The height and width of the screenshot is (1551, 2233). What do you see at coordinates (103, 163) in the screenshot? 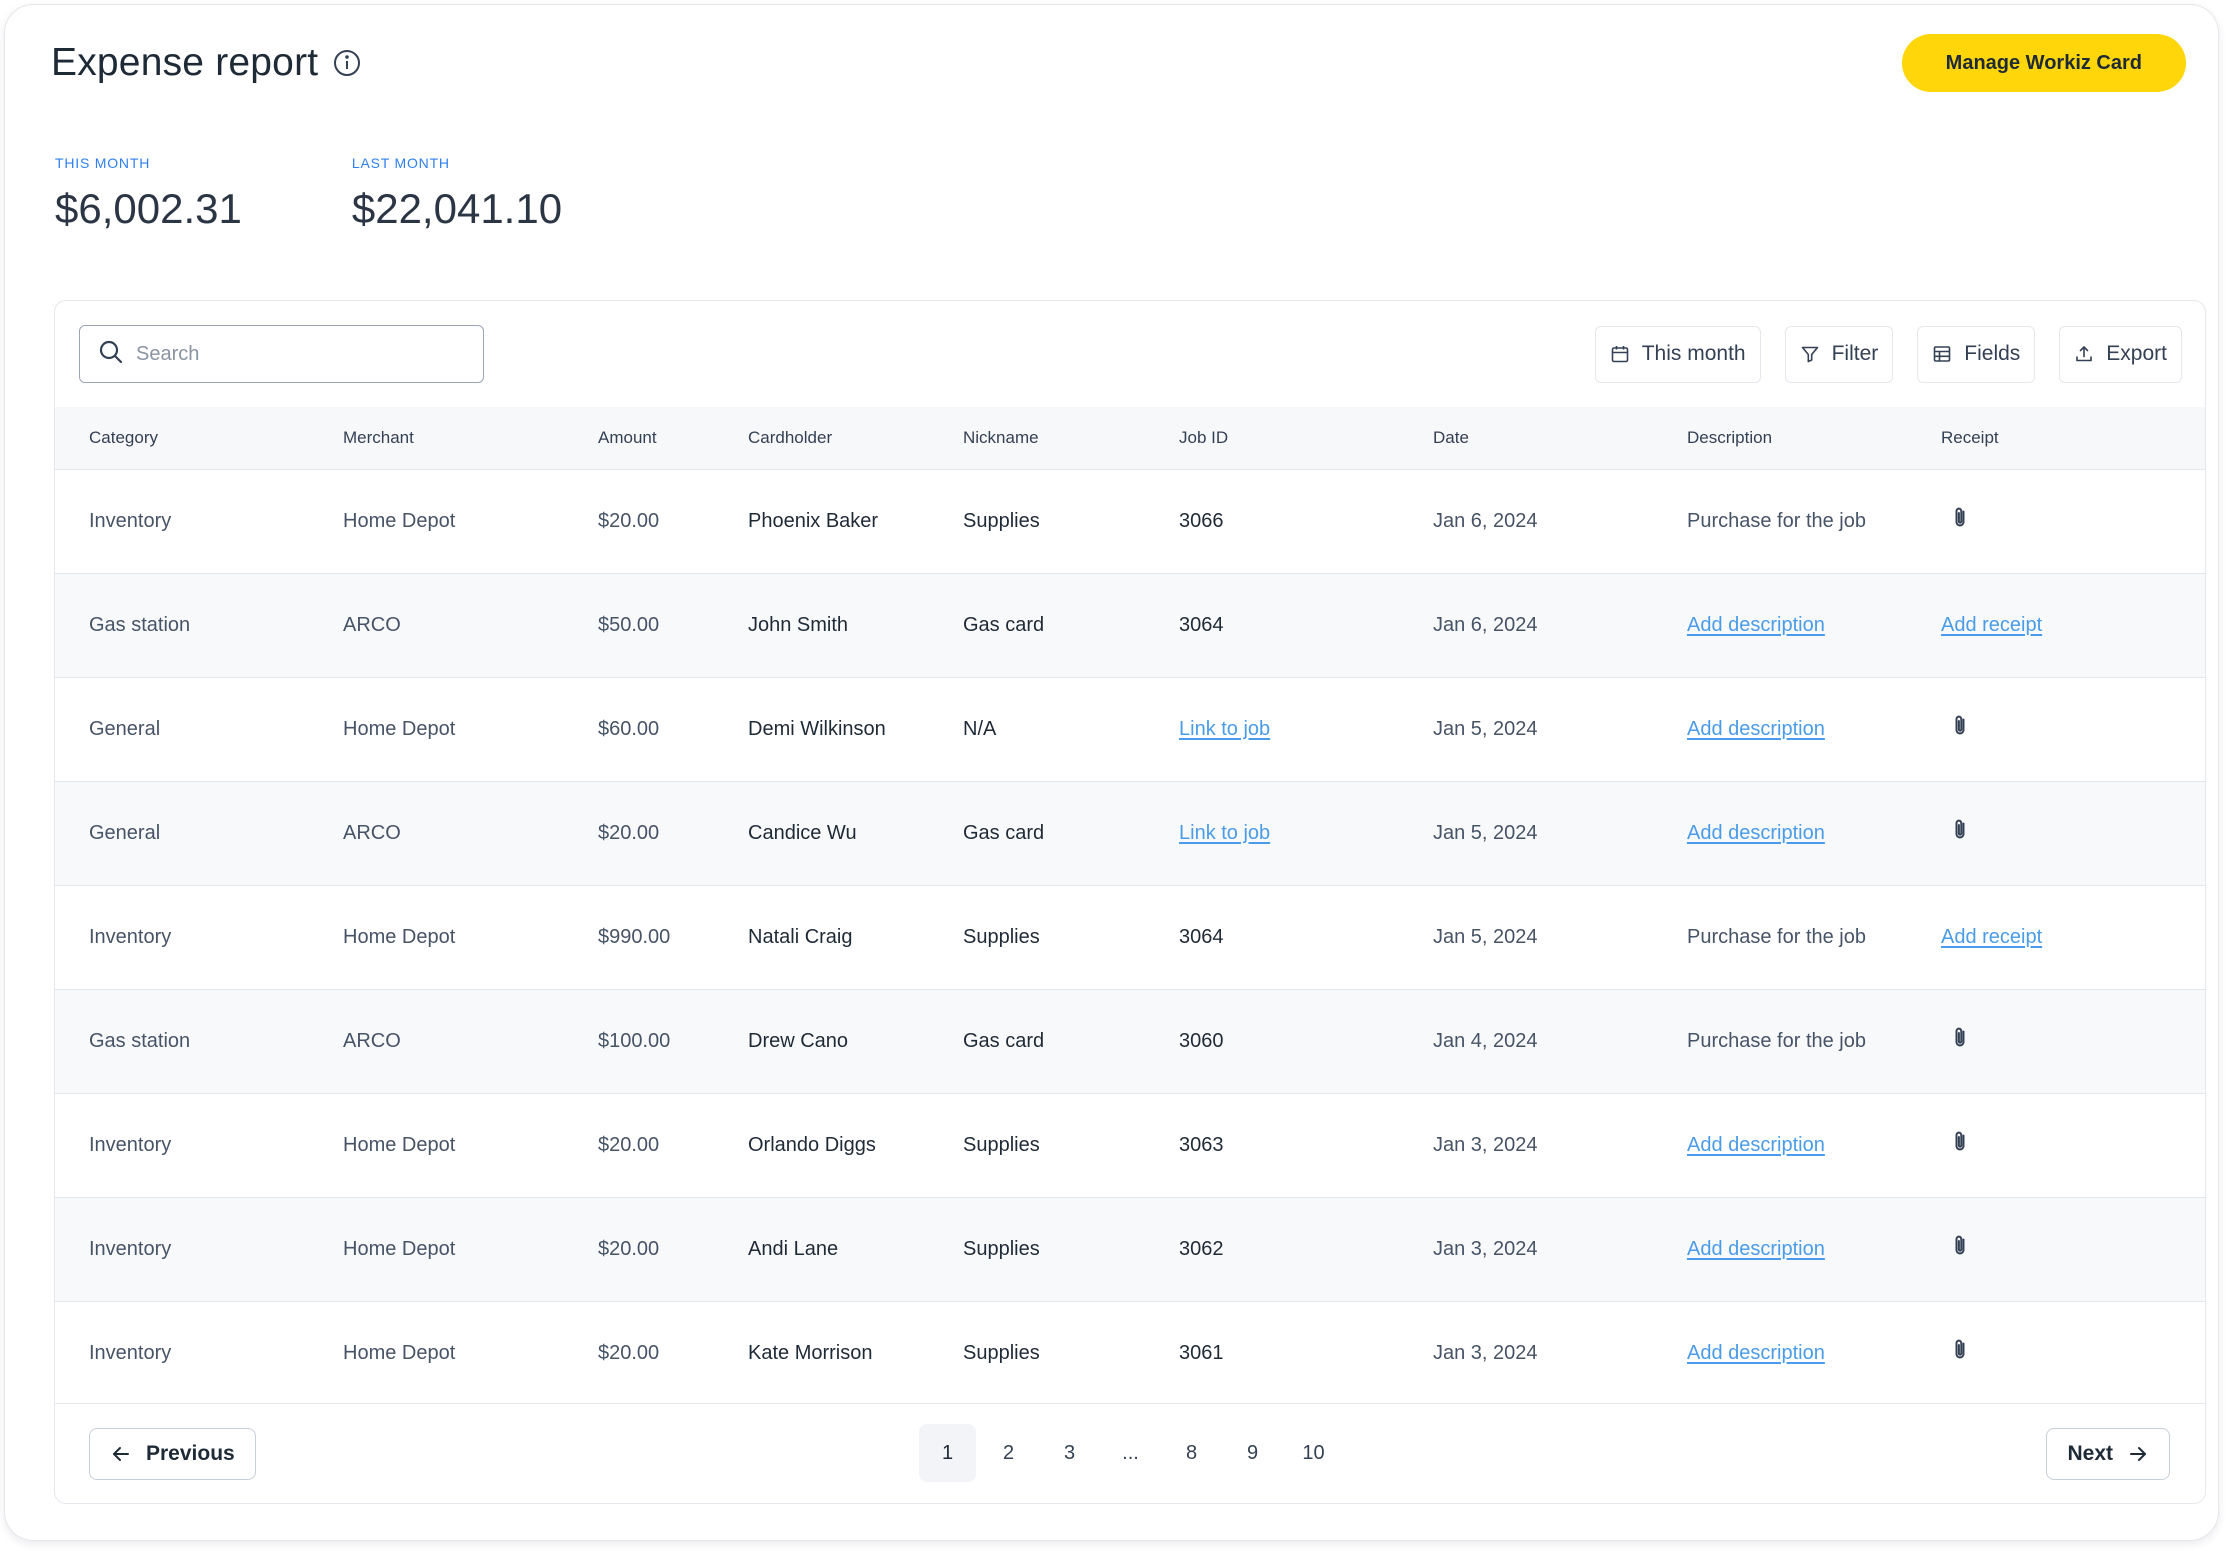
I see `stat-label: THIS MONTH` at bounding box center [103, 163].